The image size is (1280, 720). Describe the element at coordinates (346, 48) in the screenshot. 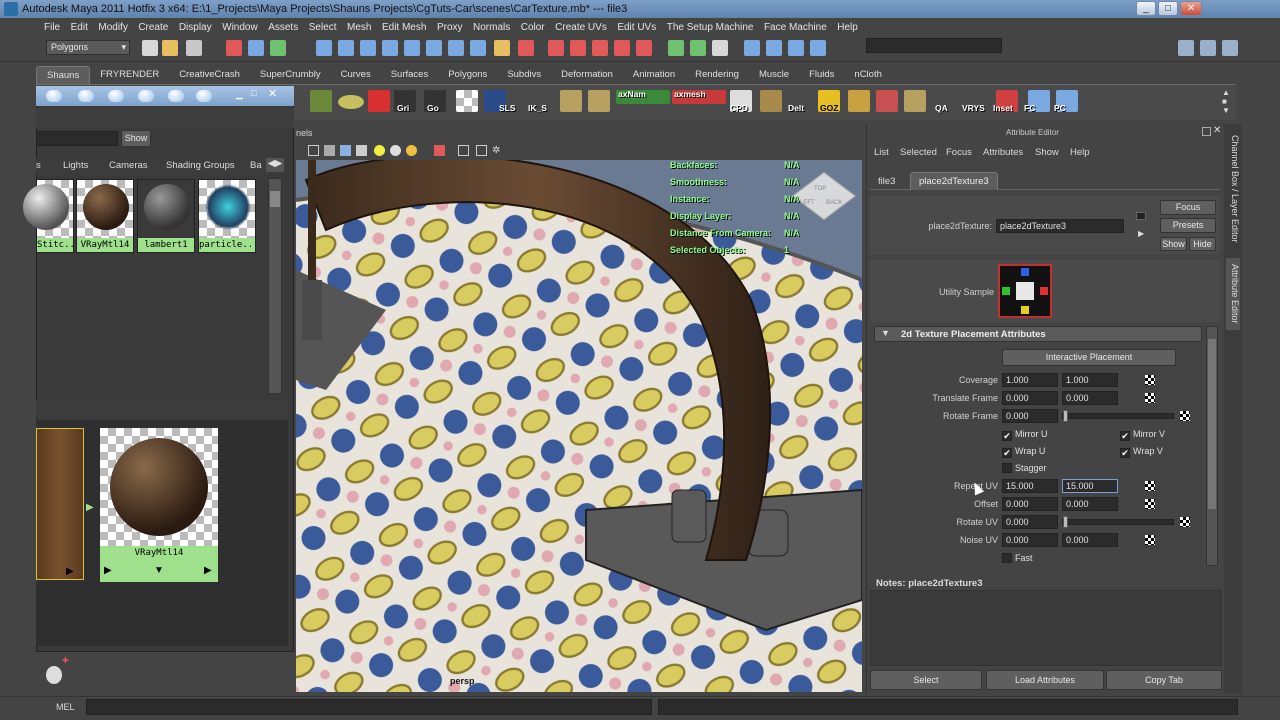

I see `snap-curve-icon` at that location.